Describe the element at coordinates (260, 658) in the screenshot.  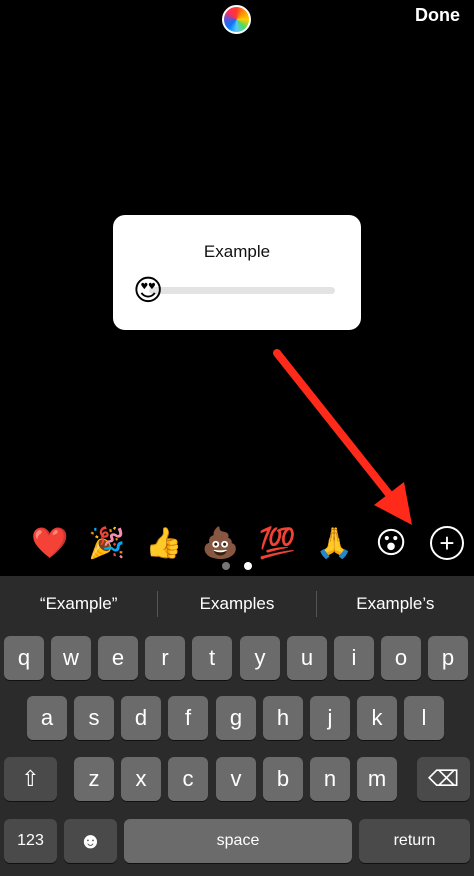
I see `key-y: y` at that location.